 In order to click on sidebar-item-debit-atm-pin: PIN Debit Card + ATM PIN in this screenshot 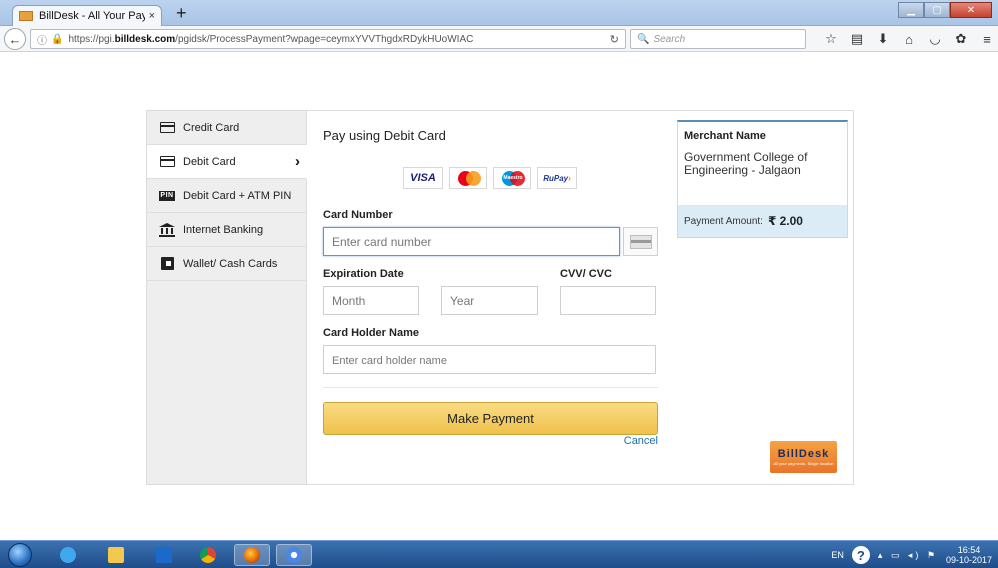, I will do `click(226, 196)`.